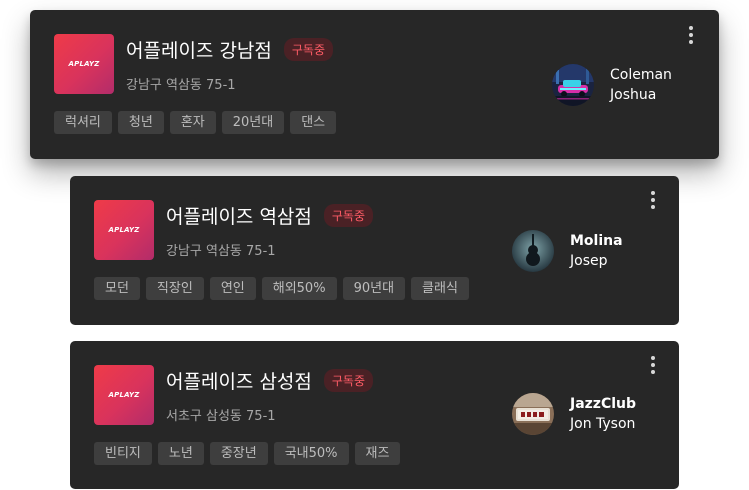 Image resolution: width=749 pixels, height=490 pixels. Describe the element at coordinates (377, 453) in the screenshot. I see `tag: 재즈` at that location.